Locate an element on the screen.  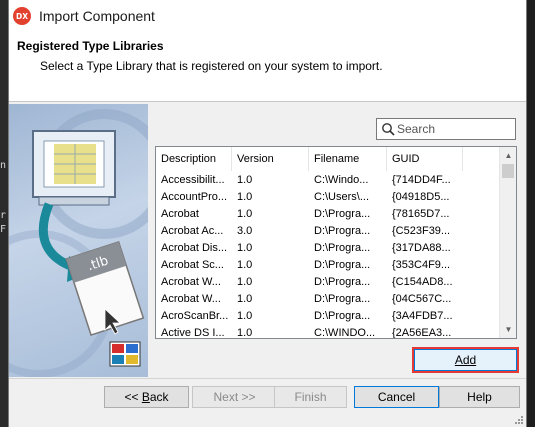
add-button: Add is located at coordinates (465, 360).